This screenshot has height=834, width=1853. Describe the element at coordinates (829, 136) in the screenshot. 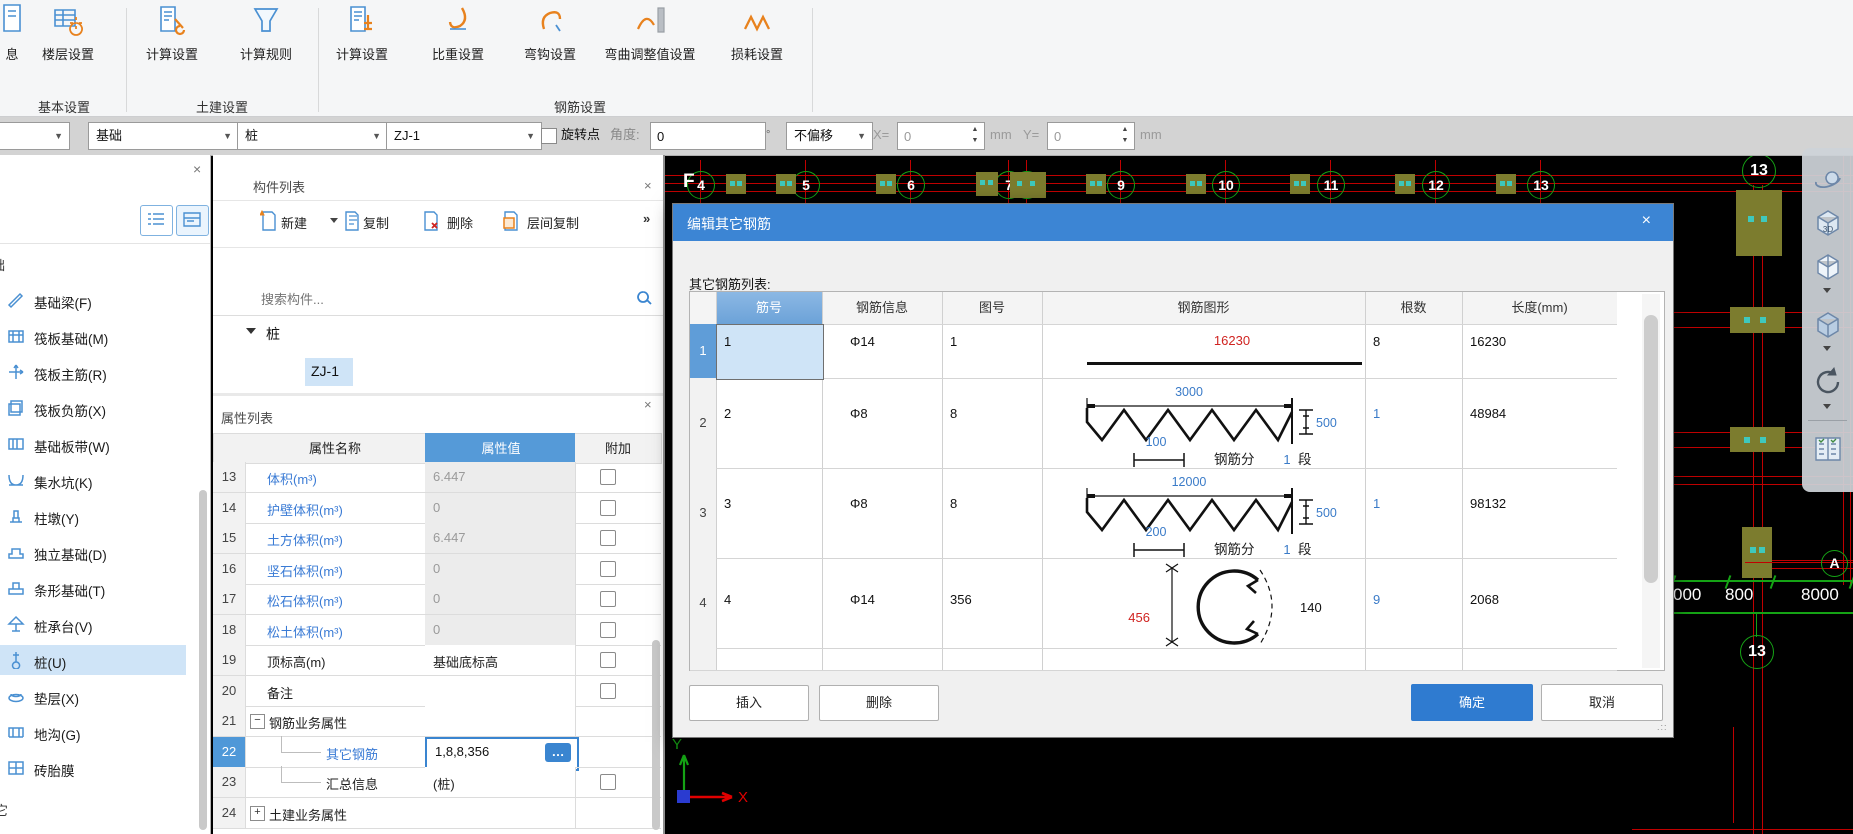

I see `offset-combo: 不偏移 ▼` at that location.